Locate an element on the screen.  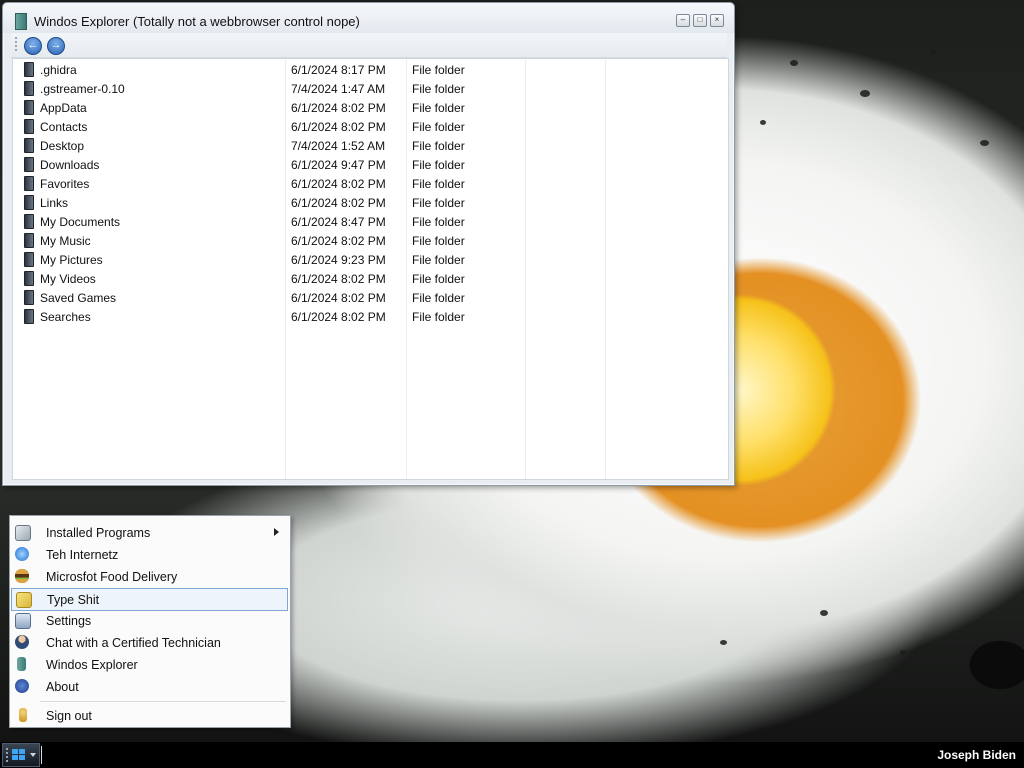
key-icon is located at coordinates (23, 715).